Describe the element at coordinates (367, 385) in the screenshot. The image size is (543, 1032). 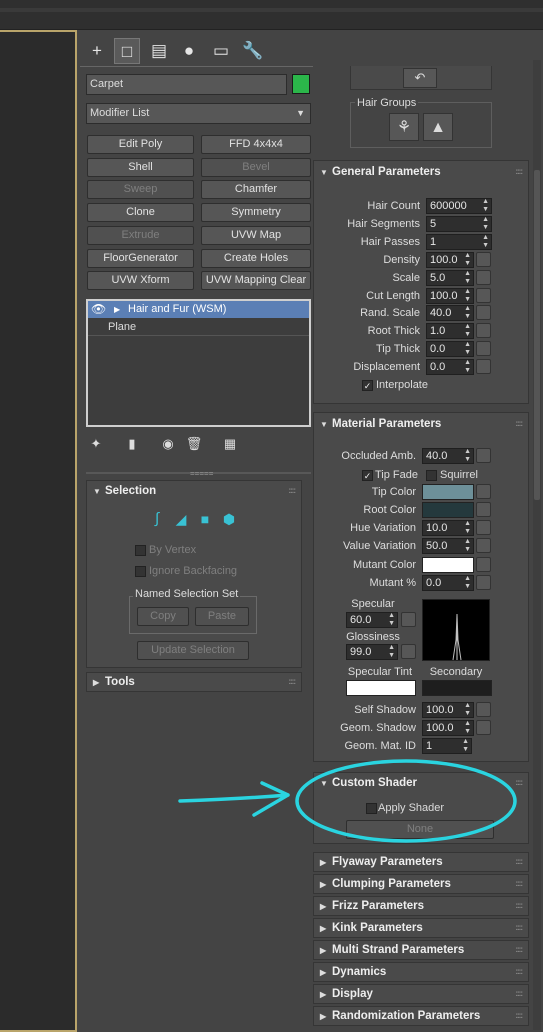
I see `interpolate-checkbox: ✓` at that location.